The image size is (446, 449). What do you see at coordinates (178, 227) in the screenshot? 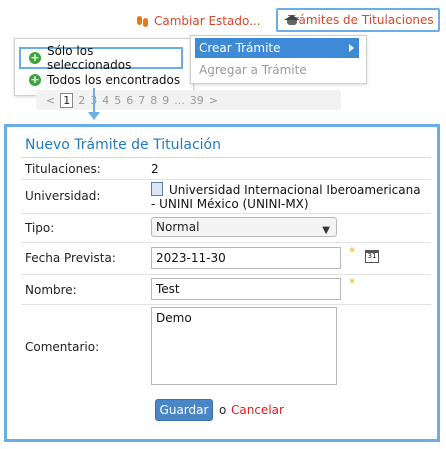
I see `tipo-selected-value: Normal` at bounding box center [178, 227].